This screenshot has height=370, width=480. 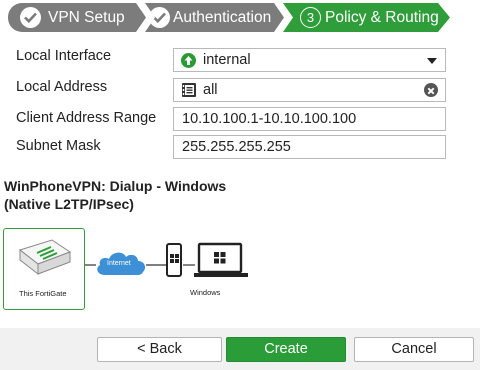 I want to click on footer-bar: < Back Create Cancel, so click(x=240, y=349).